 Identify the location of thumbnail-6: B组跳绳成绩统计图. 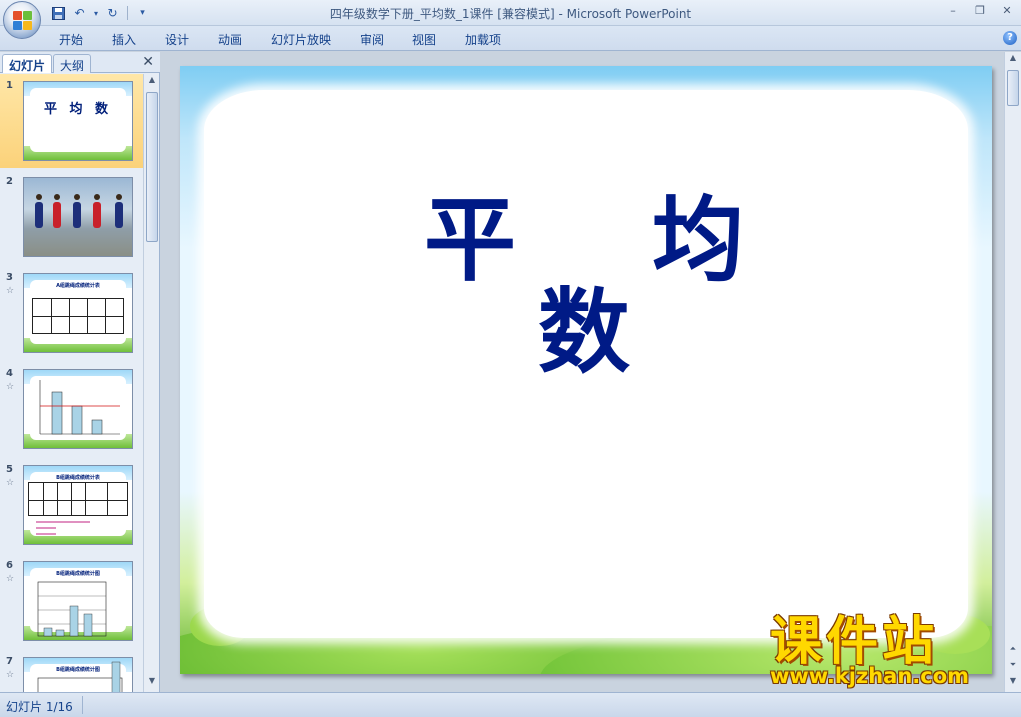
(78, 601).